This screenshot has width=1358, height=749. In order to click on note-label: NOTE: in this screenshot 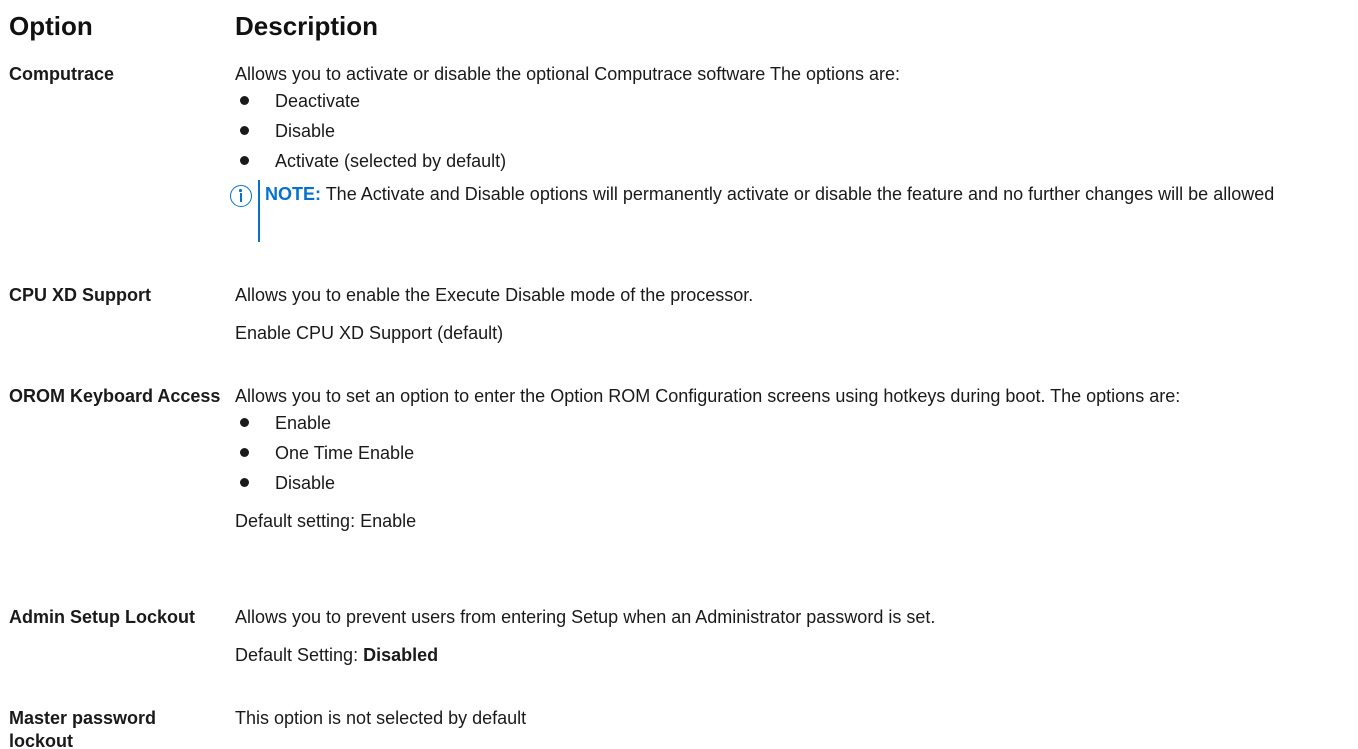, I will do `click(293, 194)`.